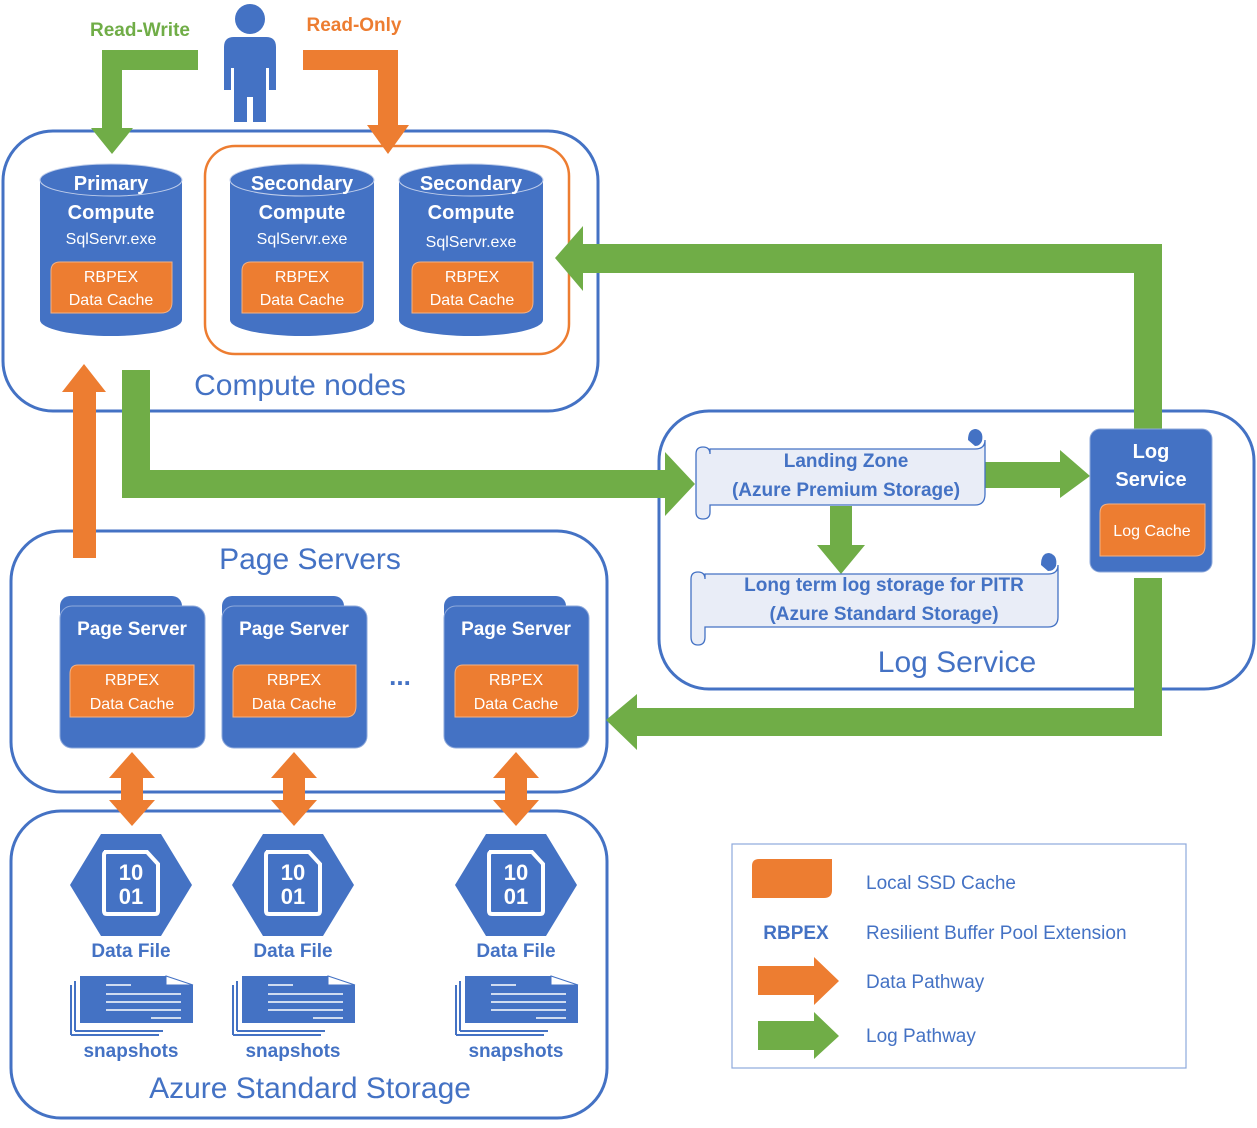 This screenshot has height=1128, width=1257. What do you see at coordinates (310, 1088) in the screenshot?
I see `storage-title: Azure Standard Storage` at bounding box center [310, 1088].